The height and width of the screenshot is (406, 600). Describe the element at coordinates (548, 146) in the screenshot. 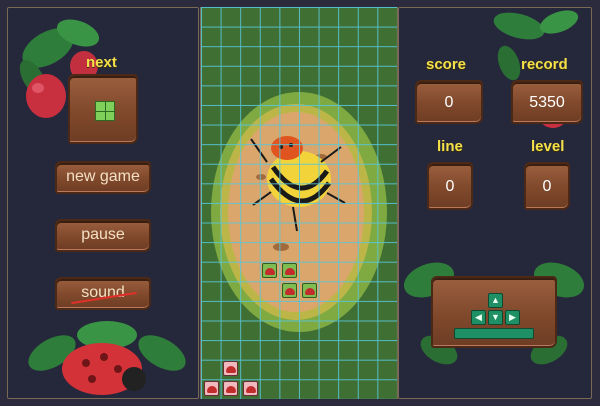

I see `level-label: level` at that location.